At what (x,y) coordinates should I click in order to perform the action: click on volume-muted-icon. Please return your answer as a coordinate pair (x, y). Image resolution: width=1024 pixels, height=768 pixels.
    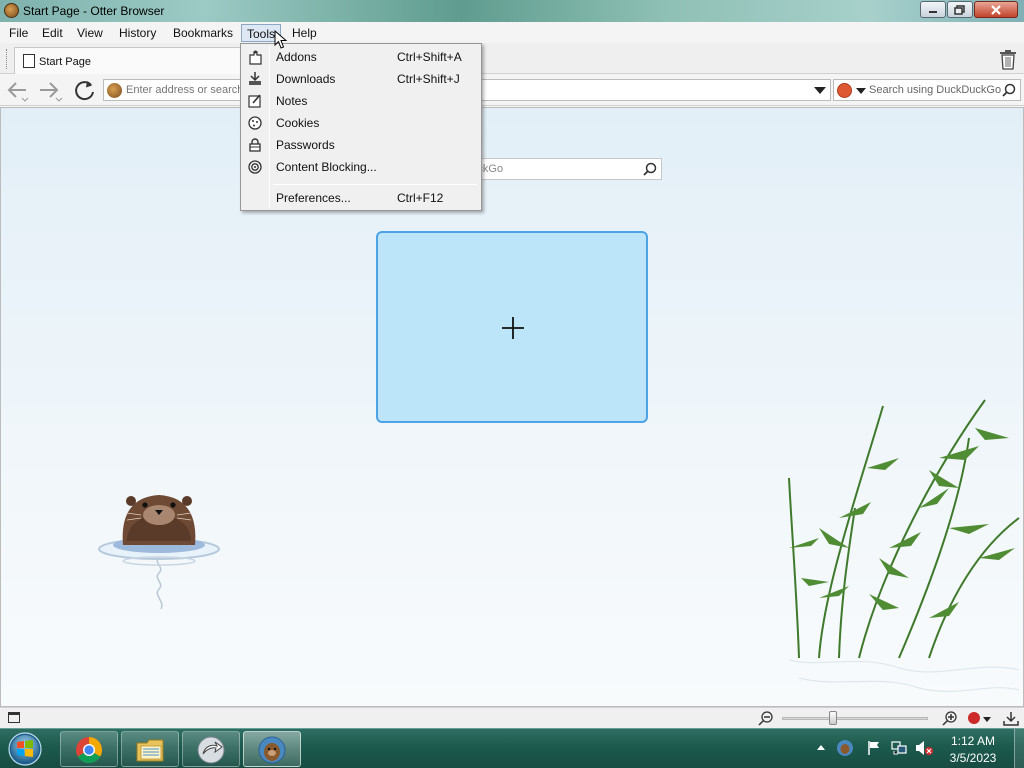
    Looking at the image, I should click on (924, 748).